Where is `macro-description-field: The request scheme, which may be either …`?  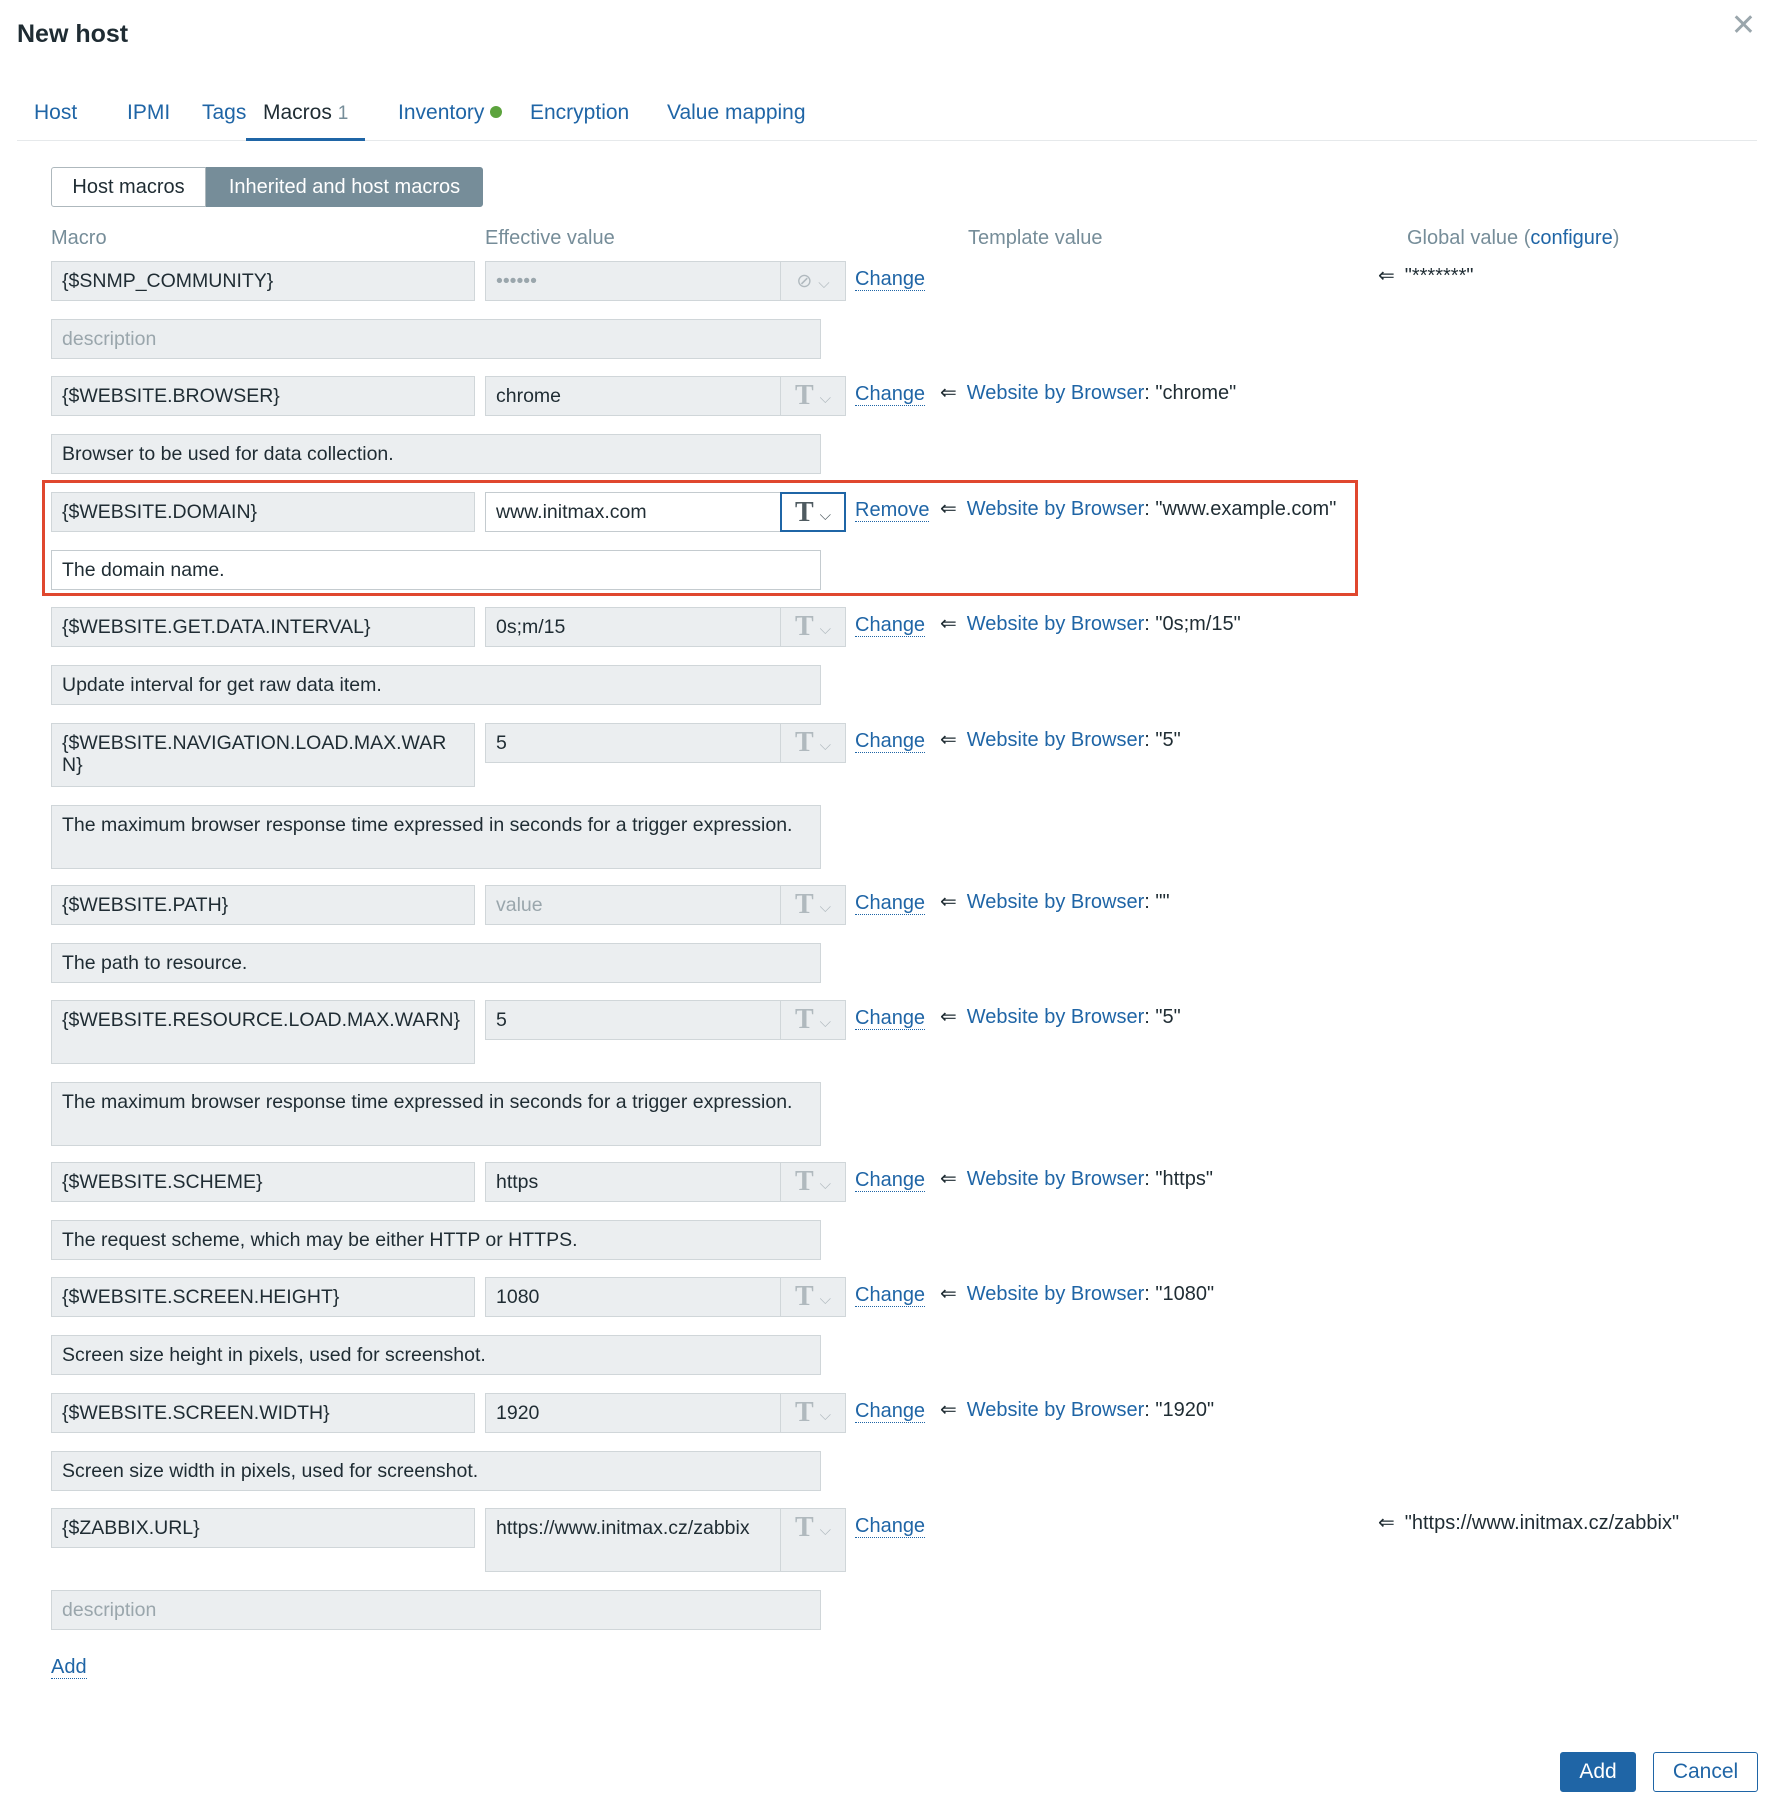 macro-description-field: The request scheme, which may be either … is located at coordinates (436, 1240).